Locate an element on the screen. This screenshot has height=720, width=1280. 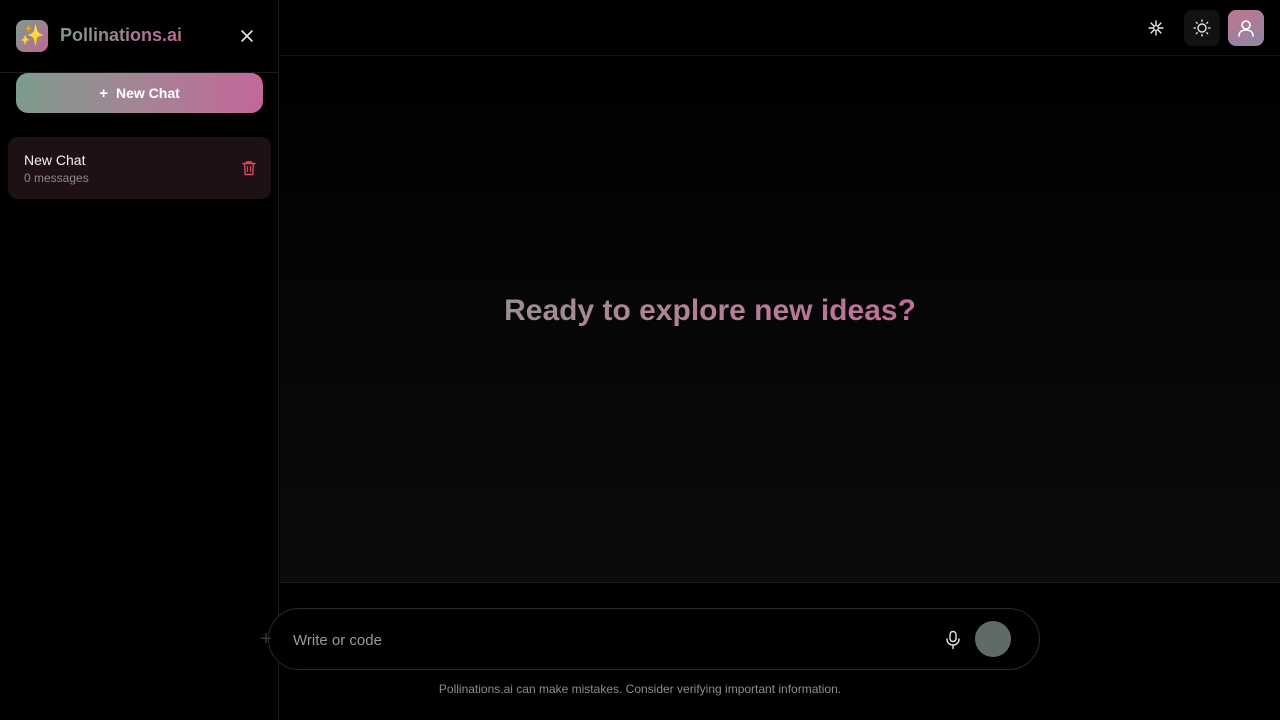
message-composer: + is located at coordinates (650, 639).